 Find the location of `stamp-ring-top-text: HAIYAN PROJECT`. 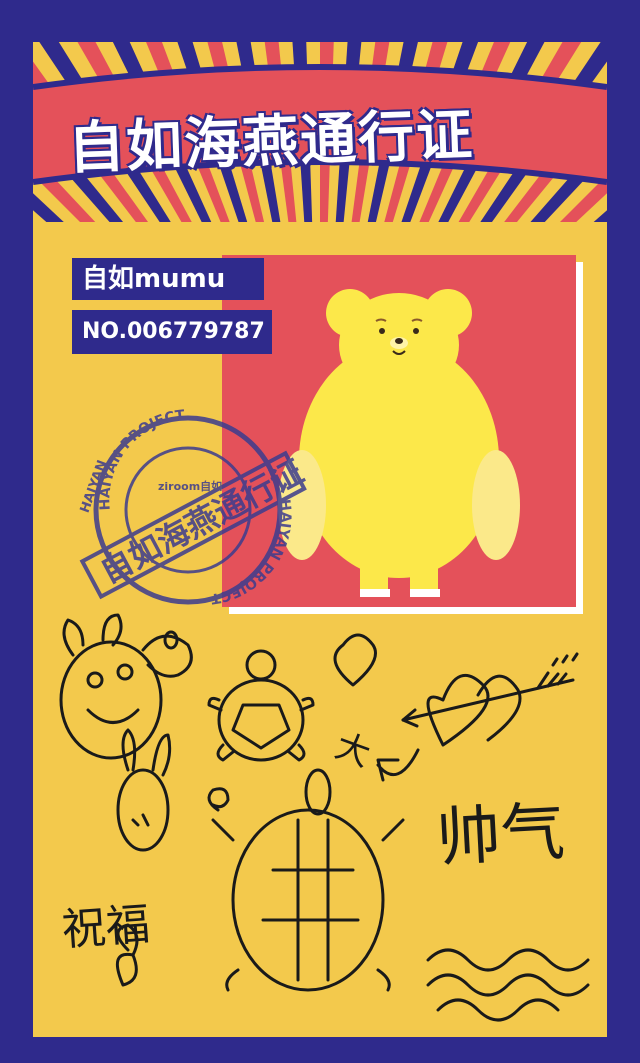

stamp-ring-top-text: HAIYAN PROJECT is located at coordinates (141, 458).